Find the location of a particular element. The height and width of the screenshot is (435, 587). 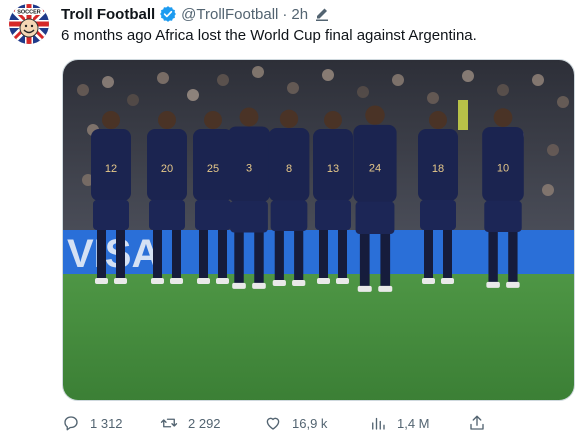

author-handle: @TrollFootball is located at coordinates (229, 14).